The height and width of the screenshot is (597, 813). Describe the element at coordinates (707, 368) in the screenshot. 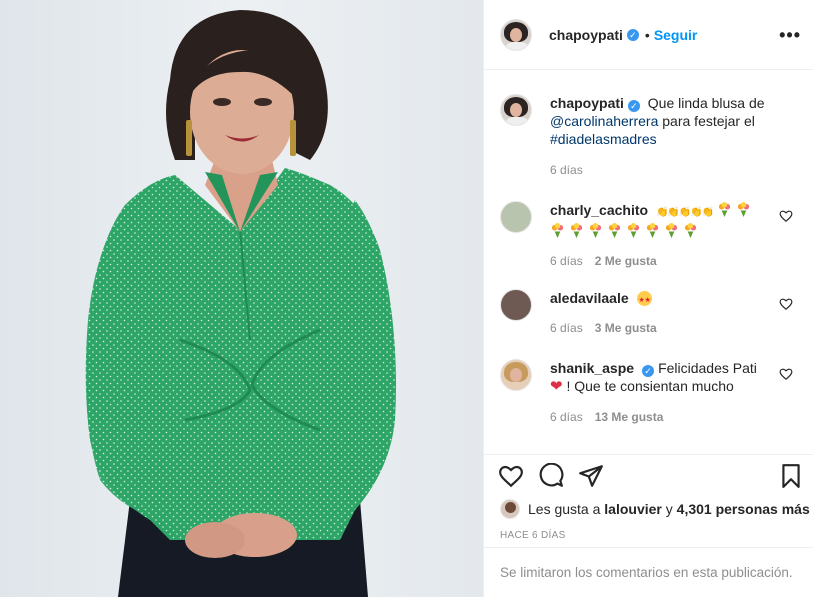

I see `comment-text-part1: Felicidades Pati` at that location.